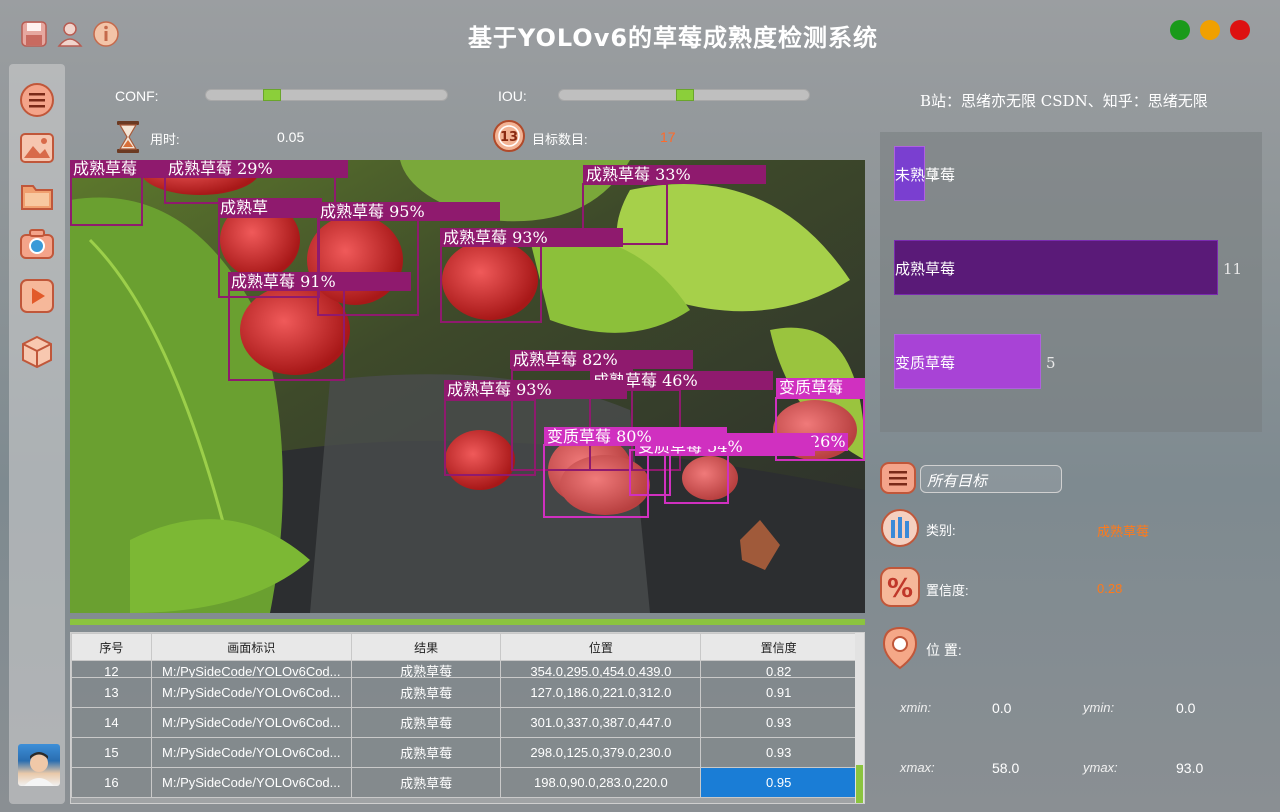 The width and height of the screenshot is (1280, 812). Describe the element at coordinates (1051, 363) in the screenshot. I see `chart-bar-value: 5` at that location.